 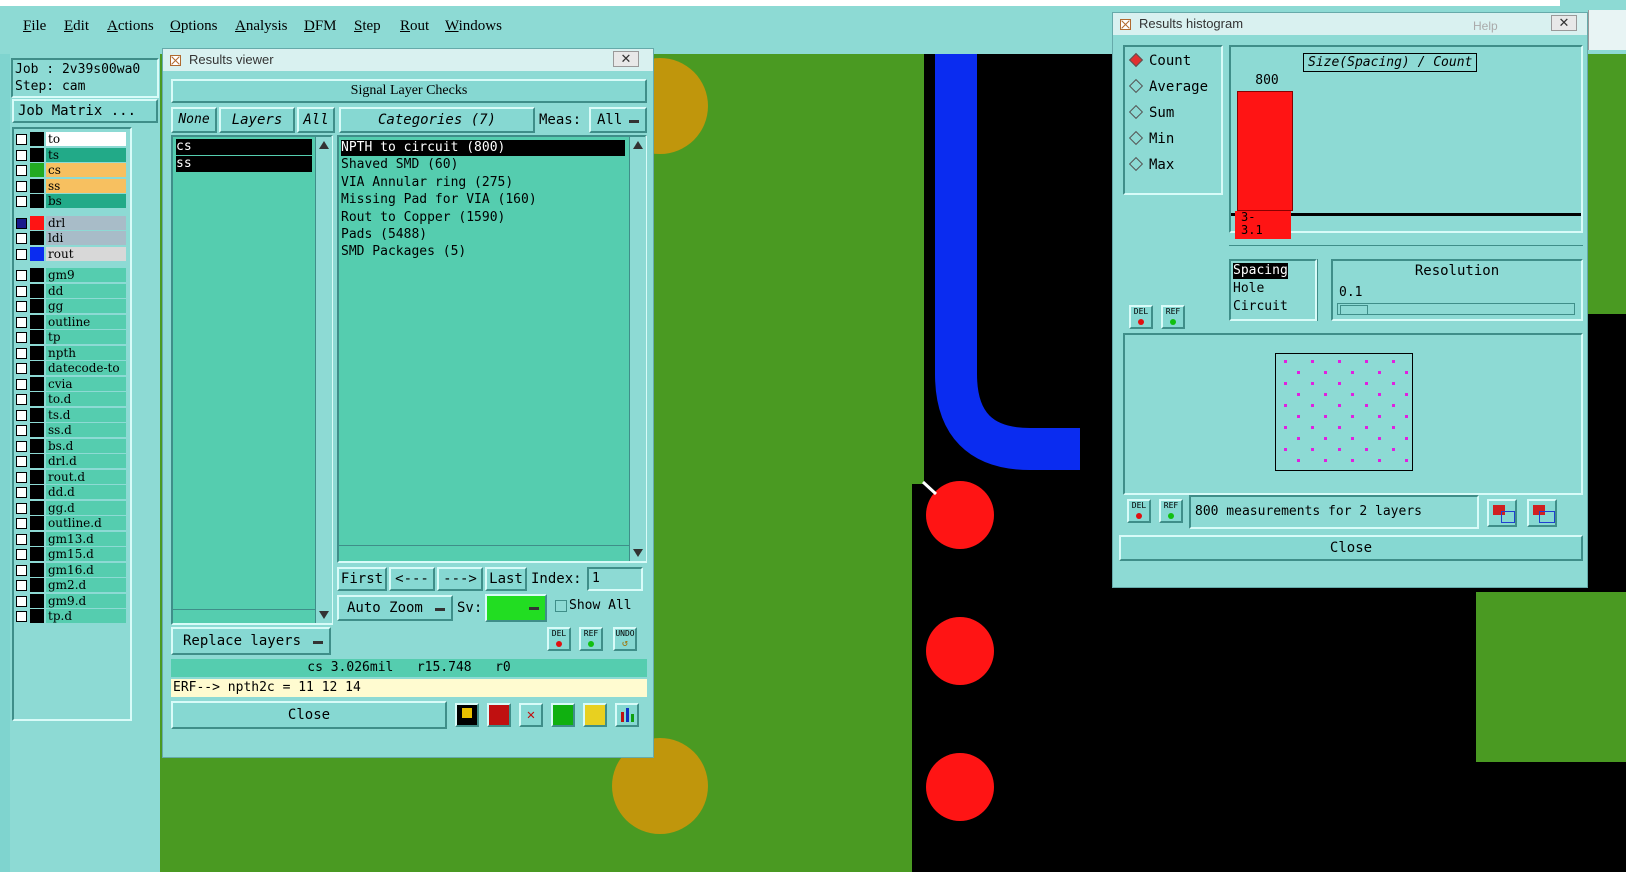 What do you see at coordinates (70, 523) in the screenshot?
I see `layer-row: outline.d` at bounding box center [70, 523].